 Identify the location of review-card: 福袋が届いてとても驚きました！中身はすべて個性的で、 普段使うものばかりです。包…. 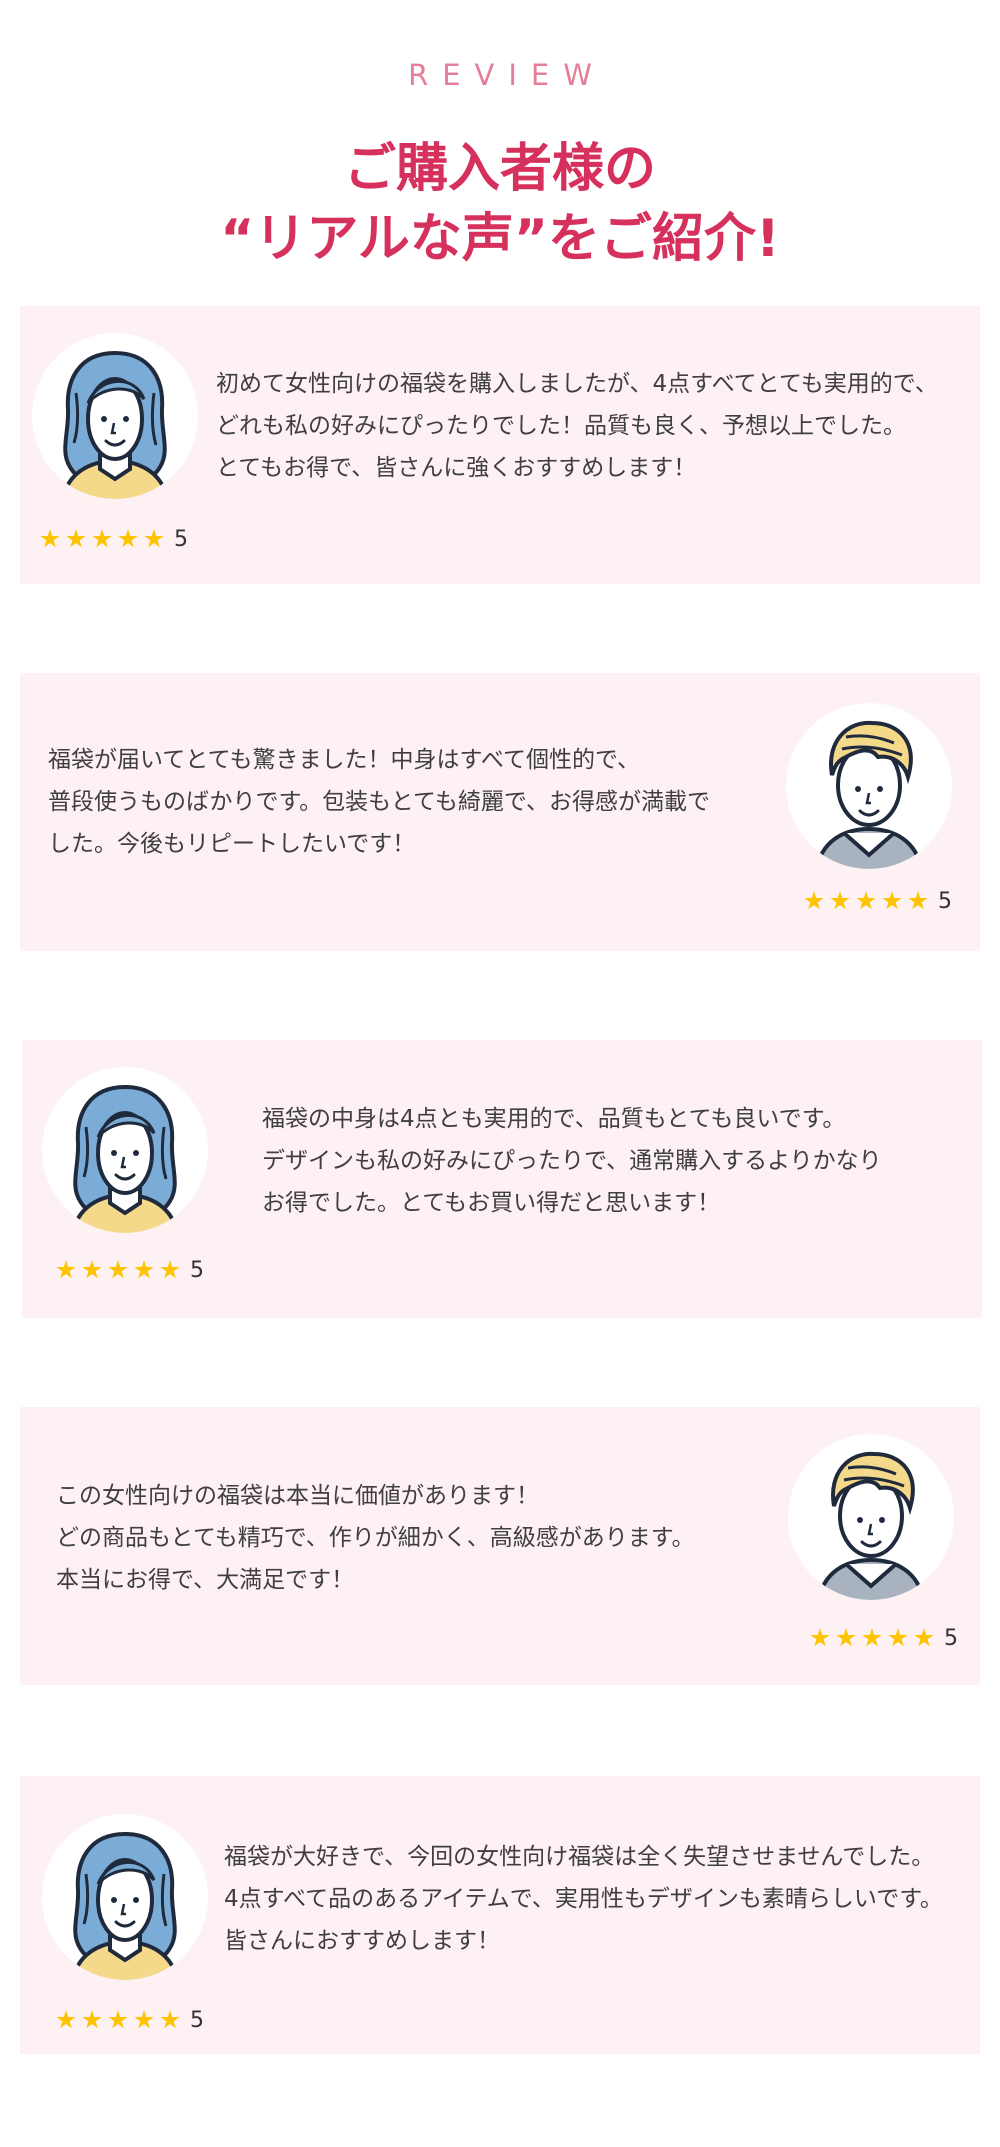
(500, 812).